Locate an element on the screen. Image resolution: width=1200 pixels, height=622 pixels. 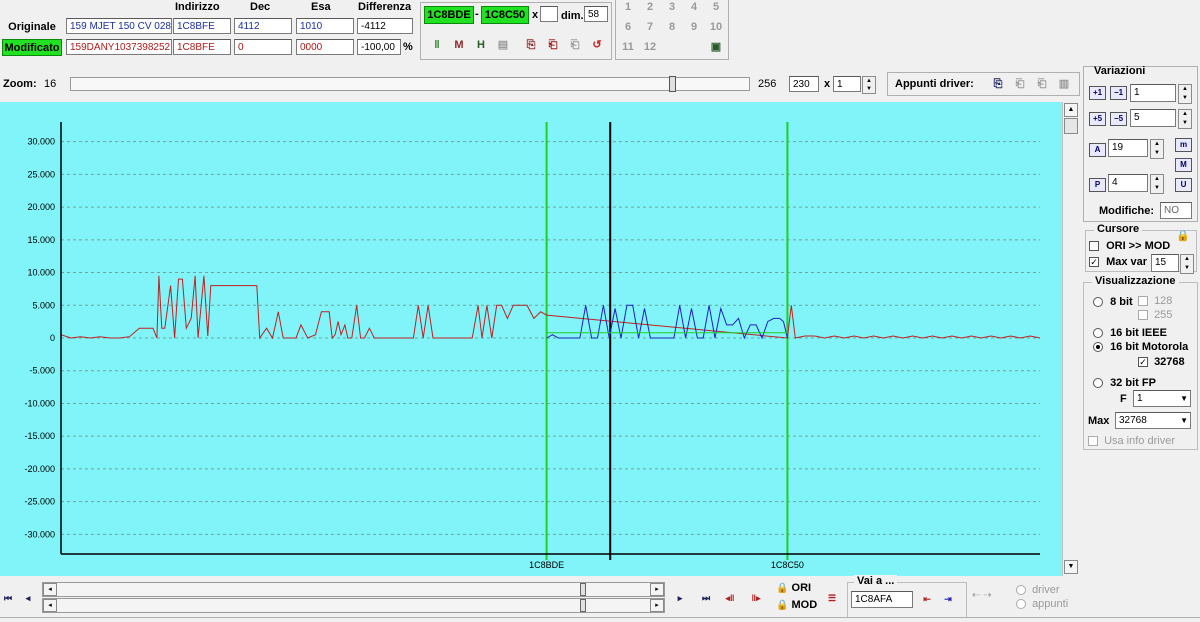
scroll-thumb is located at coordinates (1071, 126).